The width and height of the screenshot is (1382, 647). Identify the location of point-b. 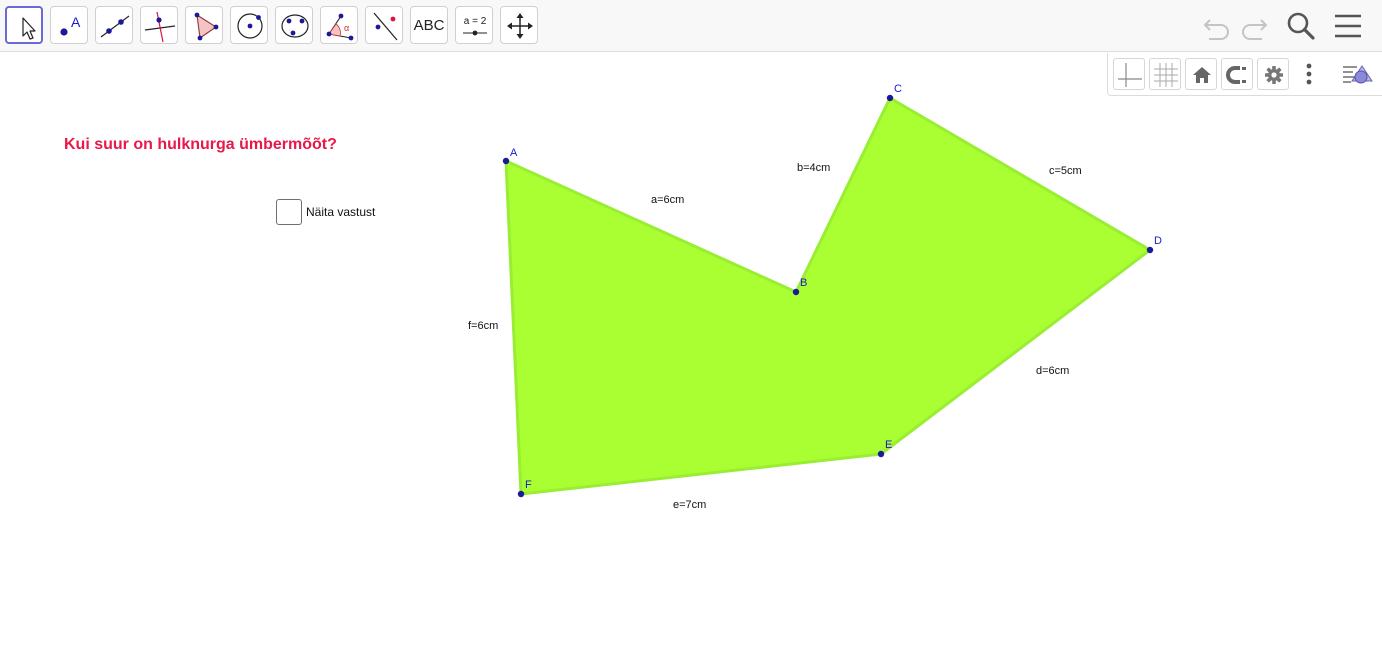
(796, 292).